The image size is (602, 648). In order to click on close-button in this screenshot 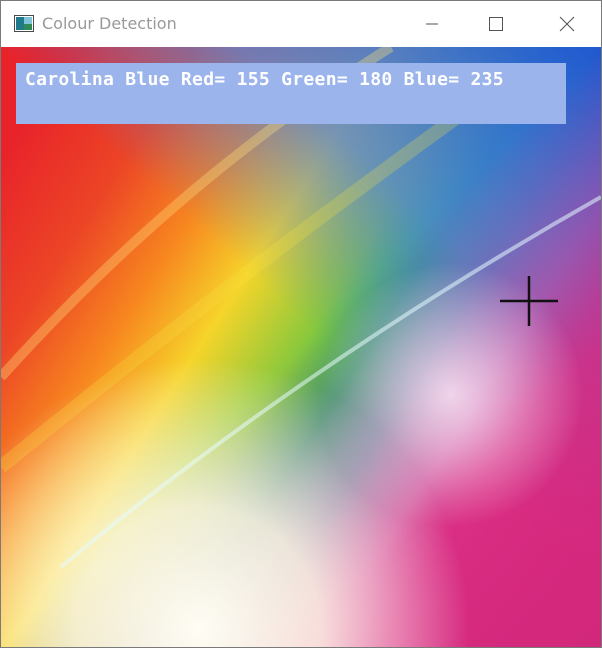, I will do `click(567, 24)`.